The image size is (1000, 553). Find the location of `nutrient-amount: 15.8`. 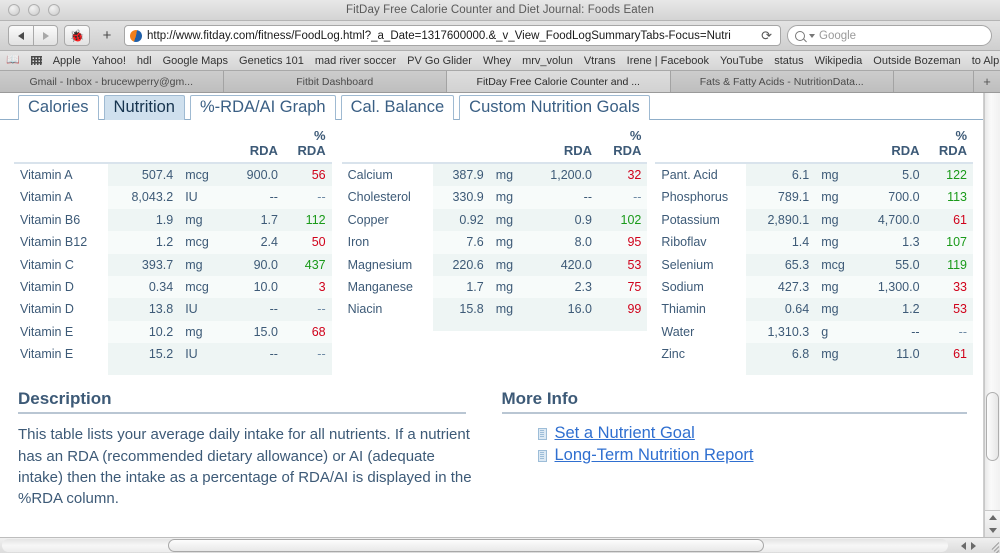

nutrient-amount: 15.8 is located at coordinates (461, 309).